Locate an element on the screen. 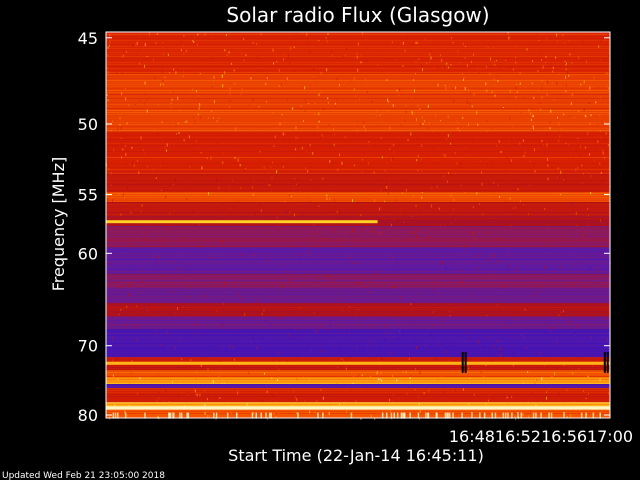 Image resolution: width=640 pixels, height=480 pixels. chart-title: Solar radio Flux (Glasgow) is located at coordinates (357, 15).